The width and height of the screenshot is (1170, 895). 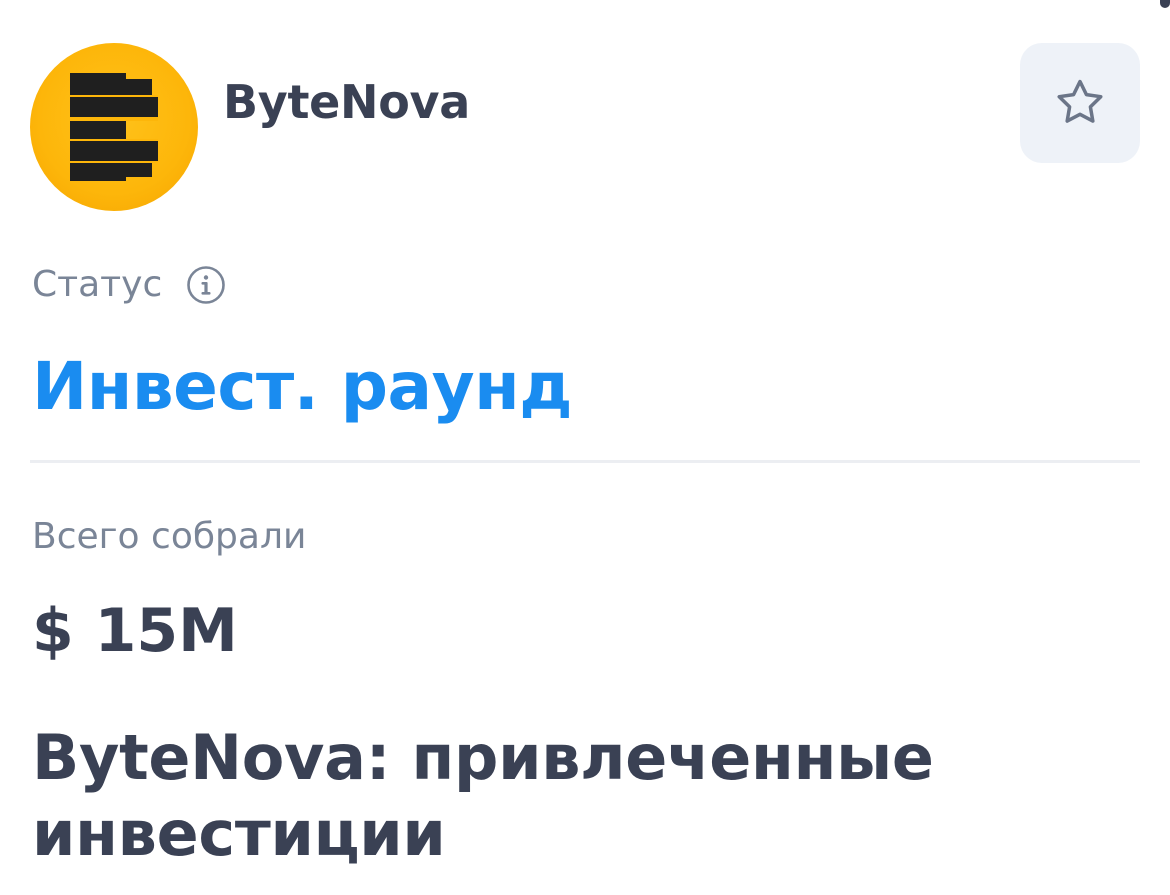 I want to click on status-label-row: Статус, so click(x=129, y=284).